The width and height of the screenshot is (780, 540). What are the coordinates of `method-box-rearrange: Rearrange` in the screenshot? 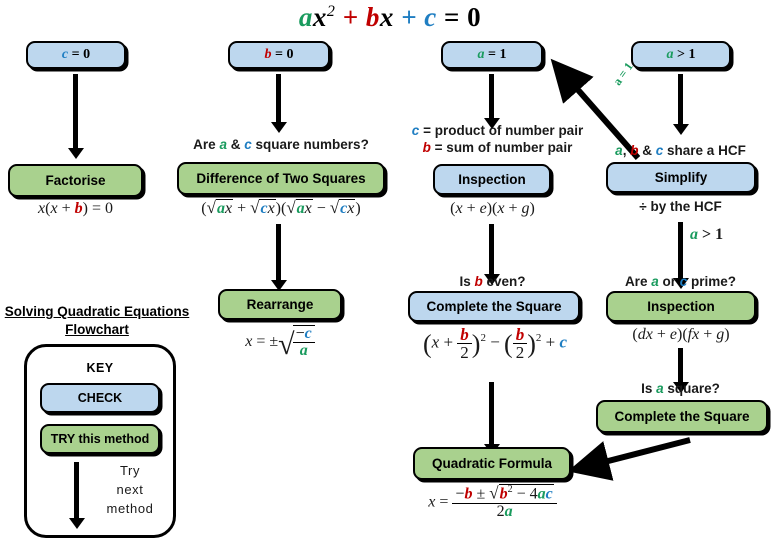 It's located at (280, 304).